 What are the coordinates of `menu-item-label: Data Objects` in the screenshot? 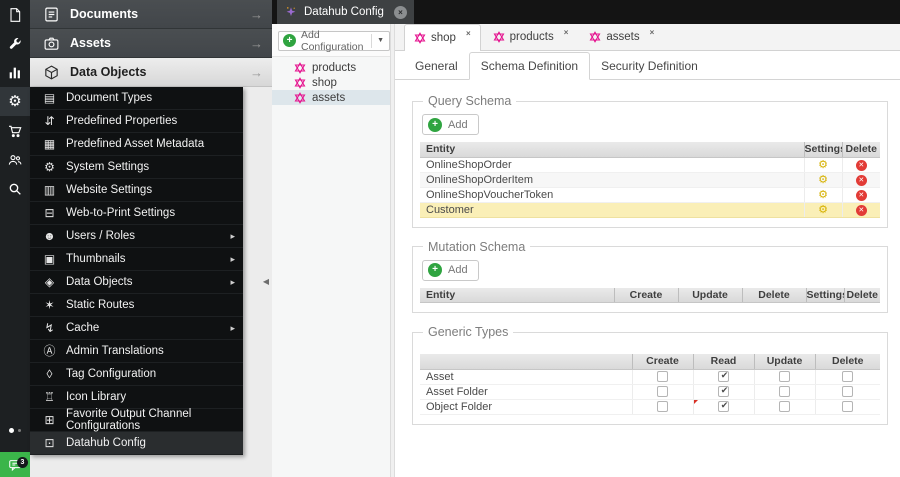 It's located at (99, 282).